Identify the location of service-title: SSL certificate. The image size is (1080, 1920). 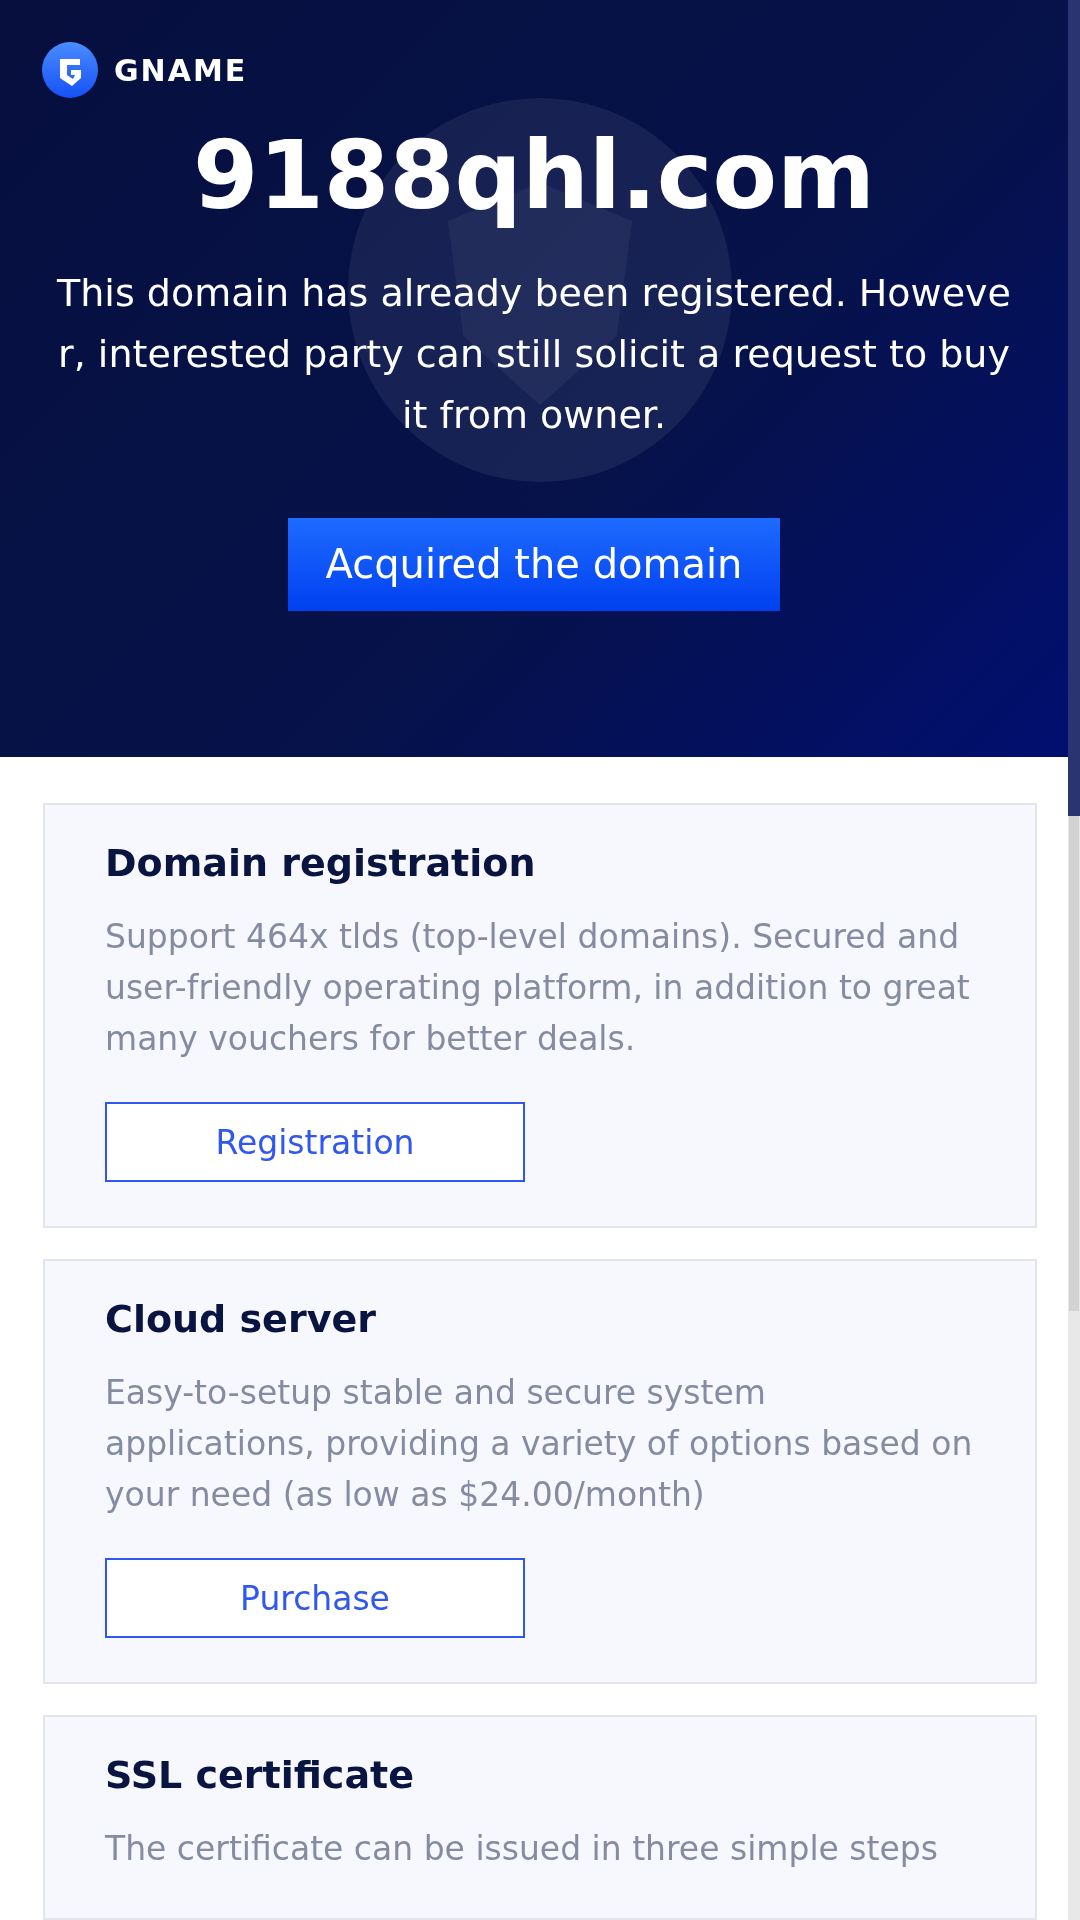
(260, 1775).